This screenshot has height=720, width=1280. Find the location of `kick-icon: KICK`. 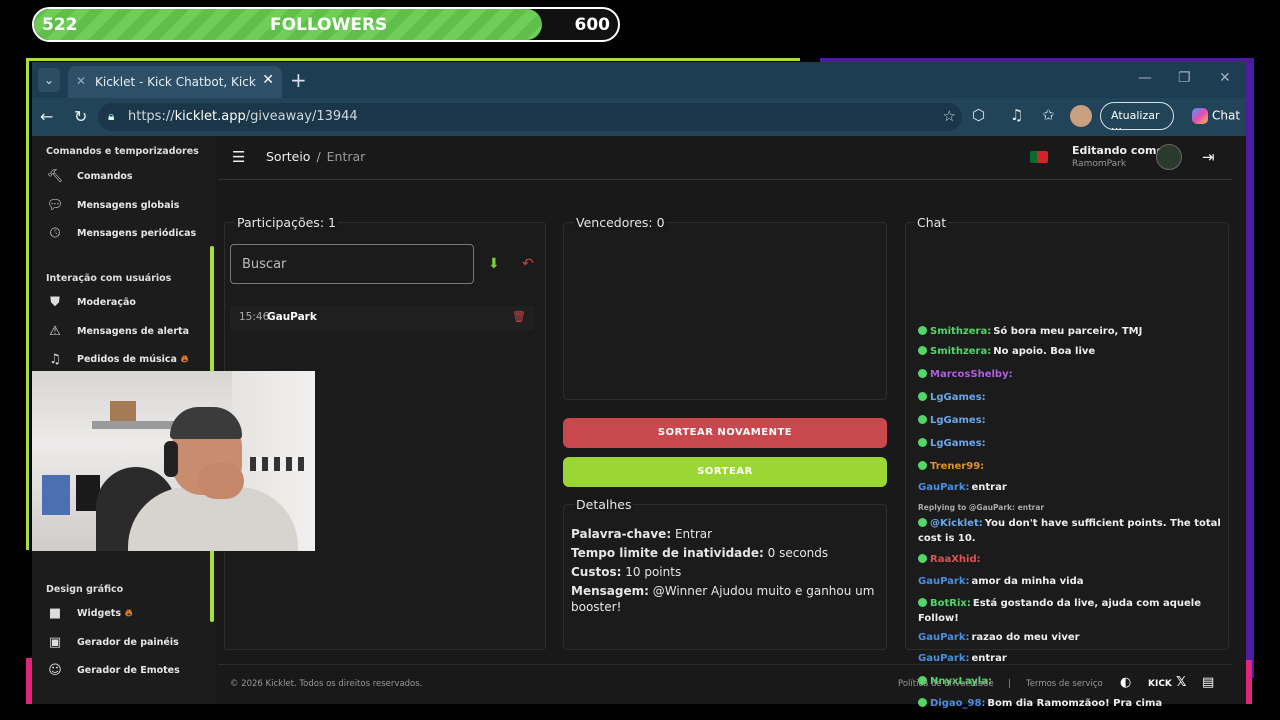

kick-icon: KICK is located at coordinates (1160, 684).